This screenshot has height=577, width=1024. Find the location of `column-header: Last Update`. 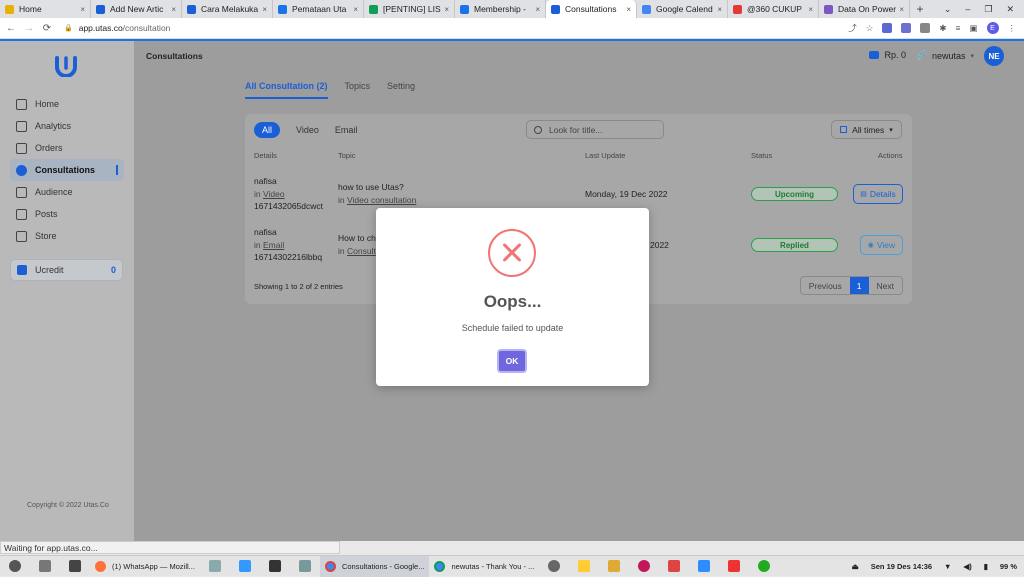

column-header: Last Update is located at coordinates (605, 155).